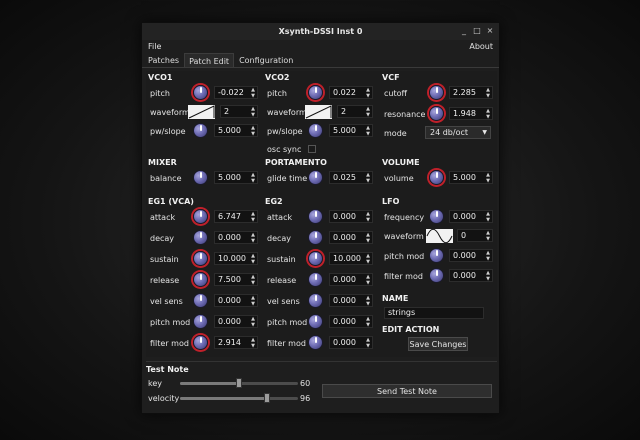 This screenshot has width=640, height=440. Describe the element at coordinates (200, 279) in the screenshot. I see `eg1-release-knob` at that location.